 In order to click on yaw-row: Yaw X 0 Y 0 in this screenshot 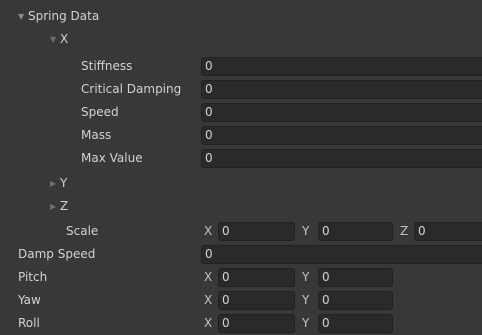, I will do `click(241, 300)`.